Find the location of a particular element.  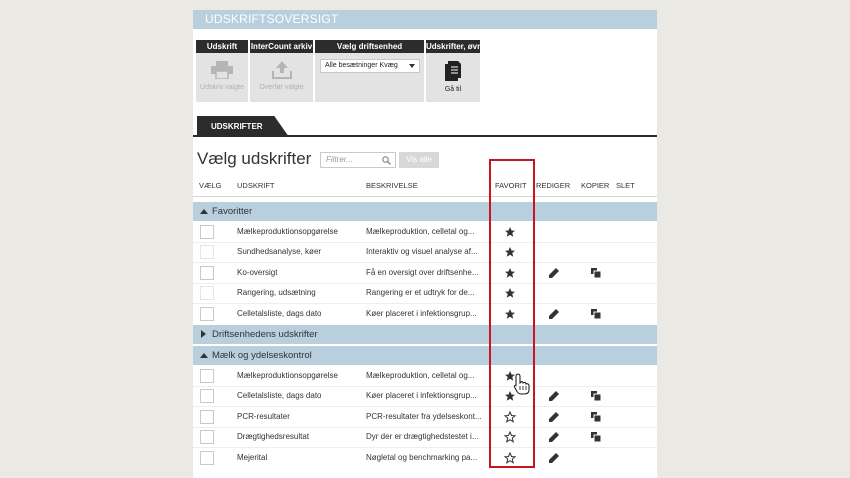

unit-group: Vælg driftsenhed Alle besætninger Kvæg is located at coordinates (369, 71).